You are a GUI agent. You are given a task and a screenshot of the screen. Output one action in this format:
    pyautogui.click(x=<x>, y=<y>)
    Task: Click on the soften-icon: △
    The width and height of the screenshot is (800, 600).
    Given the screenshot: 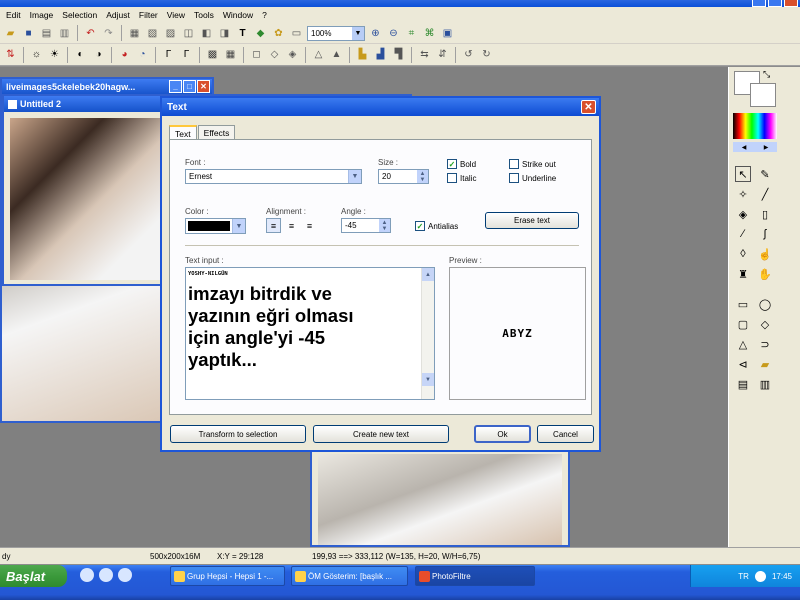 What is the action you would take?
    pyautogui.click(x=318, y=54)
    